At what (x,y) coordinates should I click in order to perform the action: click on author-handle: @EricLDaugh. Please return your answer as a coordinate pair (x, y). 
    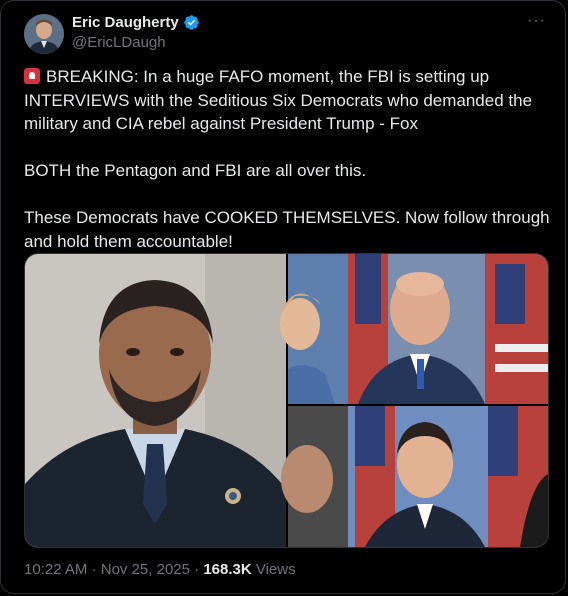
    Looking at the image, I should click on (119, 42).